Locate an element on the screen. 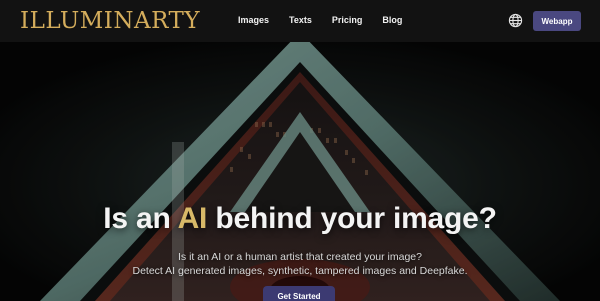 The image size is (600, 301). get-started-button: Get Started is located at coordinates (299, 293).